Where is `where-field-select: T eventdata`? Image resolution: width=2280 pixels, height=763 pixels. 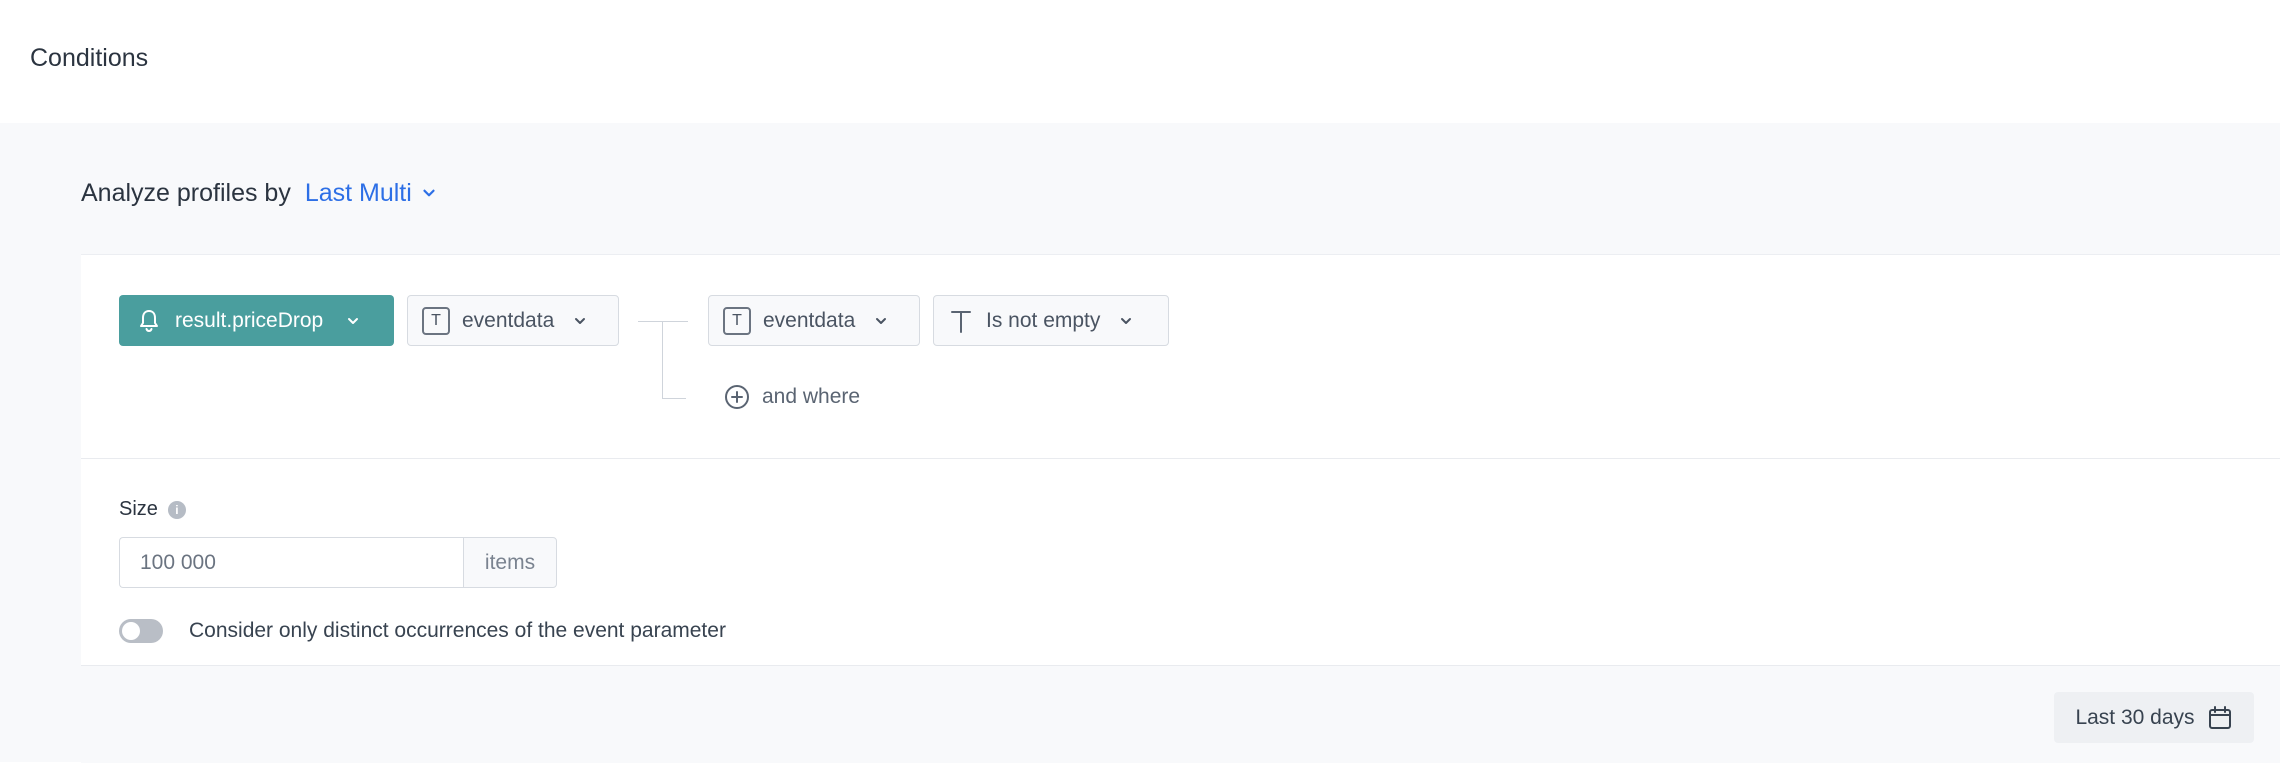 where-field-select: T eventdata is located at coordinates (814, 320).